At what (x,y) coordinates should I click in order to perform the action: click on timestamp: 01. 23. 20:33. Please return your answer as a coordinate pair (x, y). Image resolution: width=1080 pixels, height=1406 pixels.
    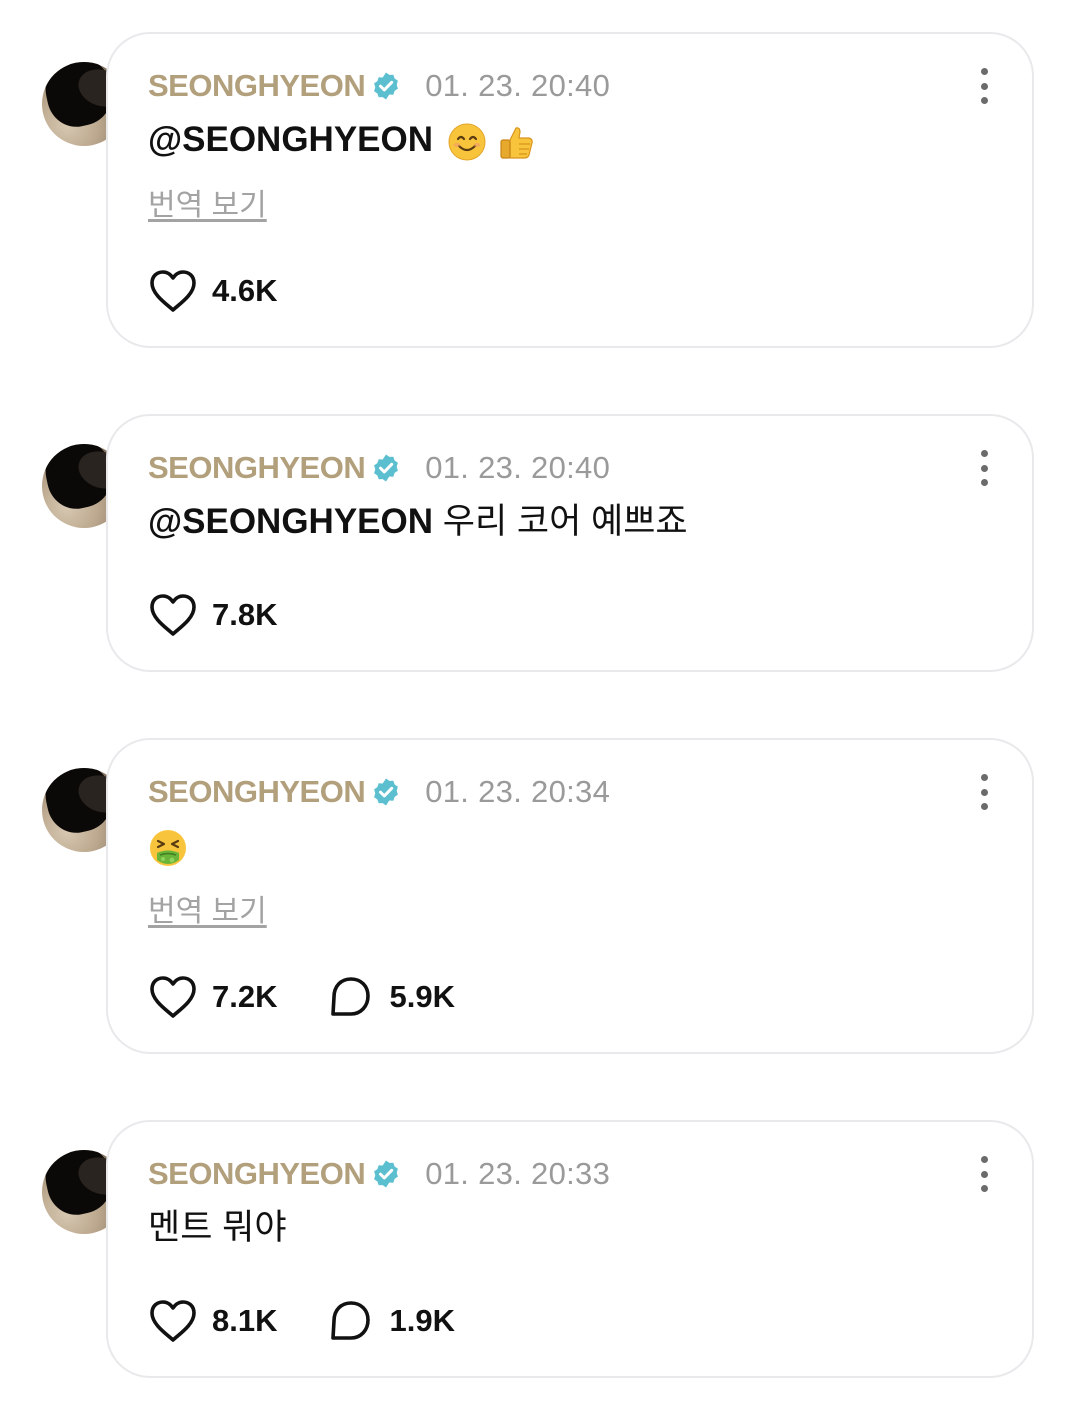
    Looking at the image, I should click on (518, 1173).